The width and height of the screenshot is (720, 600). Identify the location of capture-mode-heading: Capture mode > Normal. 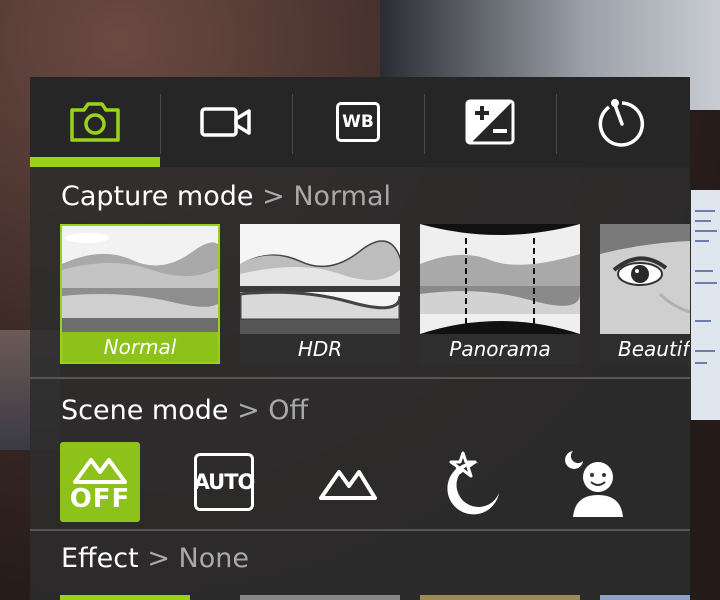
(226, 196).